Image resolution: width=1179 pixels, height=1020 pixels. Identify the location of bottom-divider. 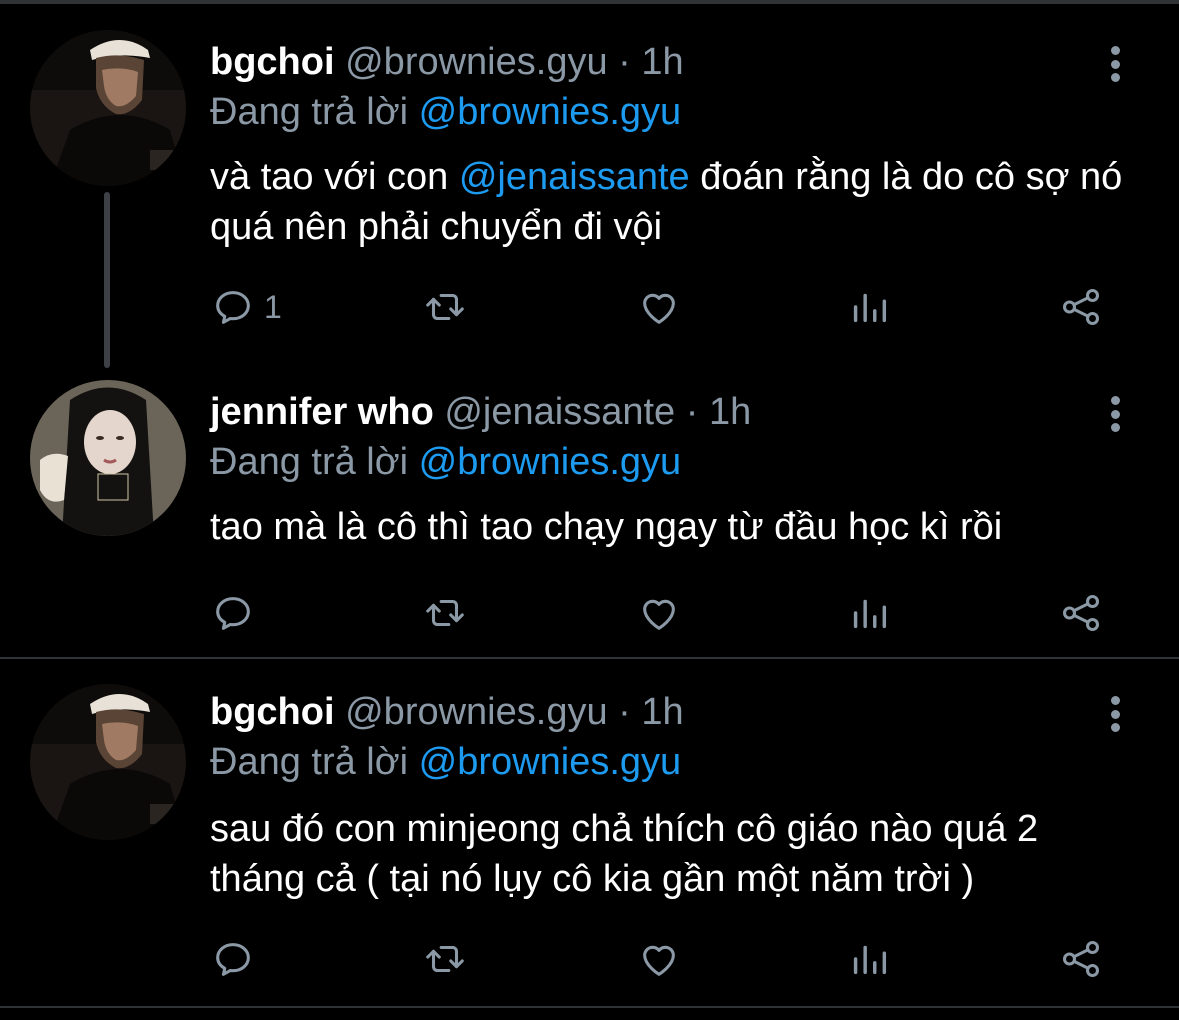
(589, 1007).